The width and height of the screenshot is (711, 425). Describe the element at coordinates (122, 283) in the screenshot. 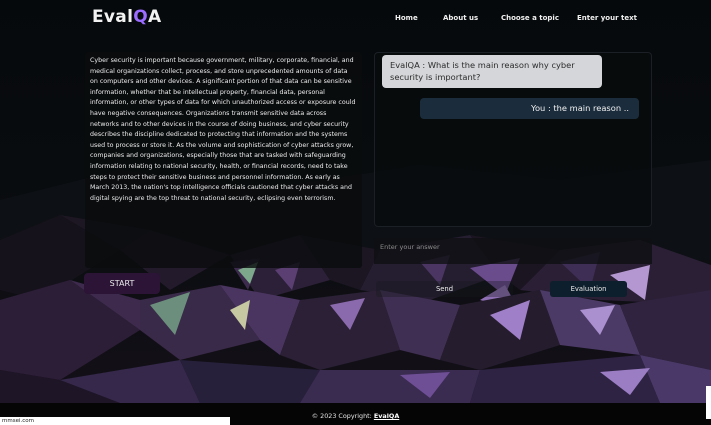

I see `start-button: START` at that location.